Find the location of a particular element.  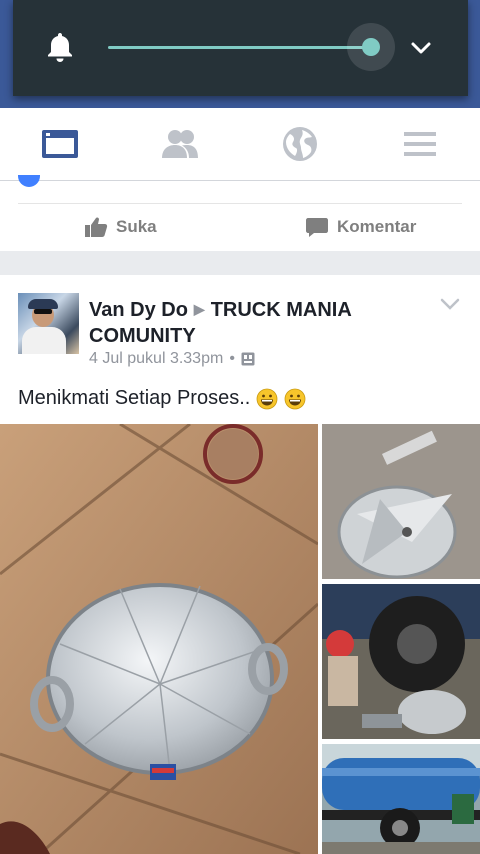

news-feed-icon is located at coordinates (60, 144).